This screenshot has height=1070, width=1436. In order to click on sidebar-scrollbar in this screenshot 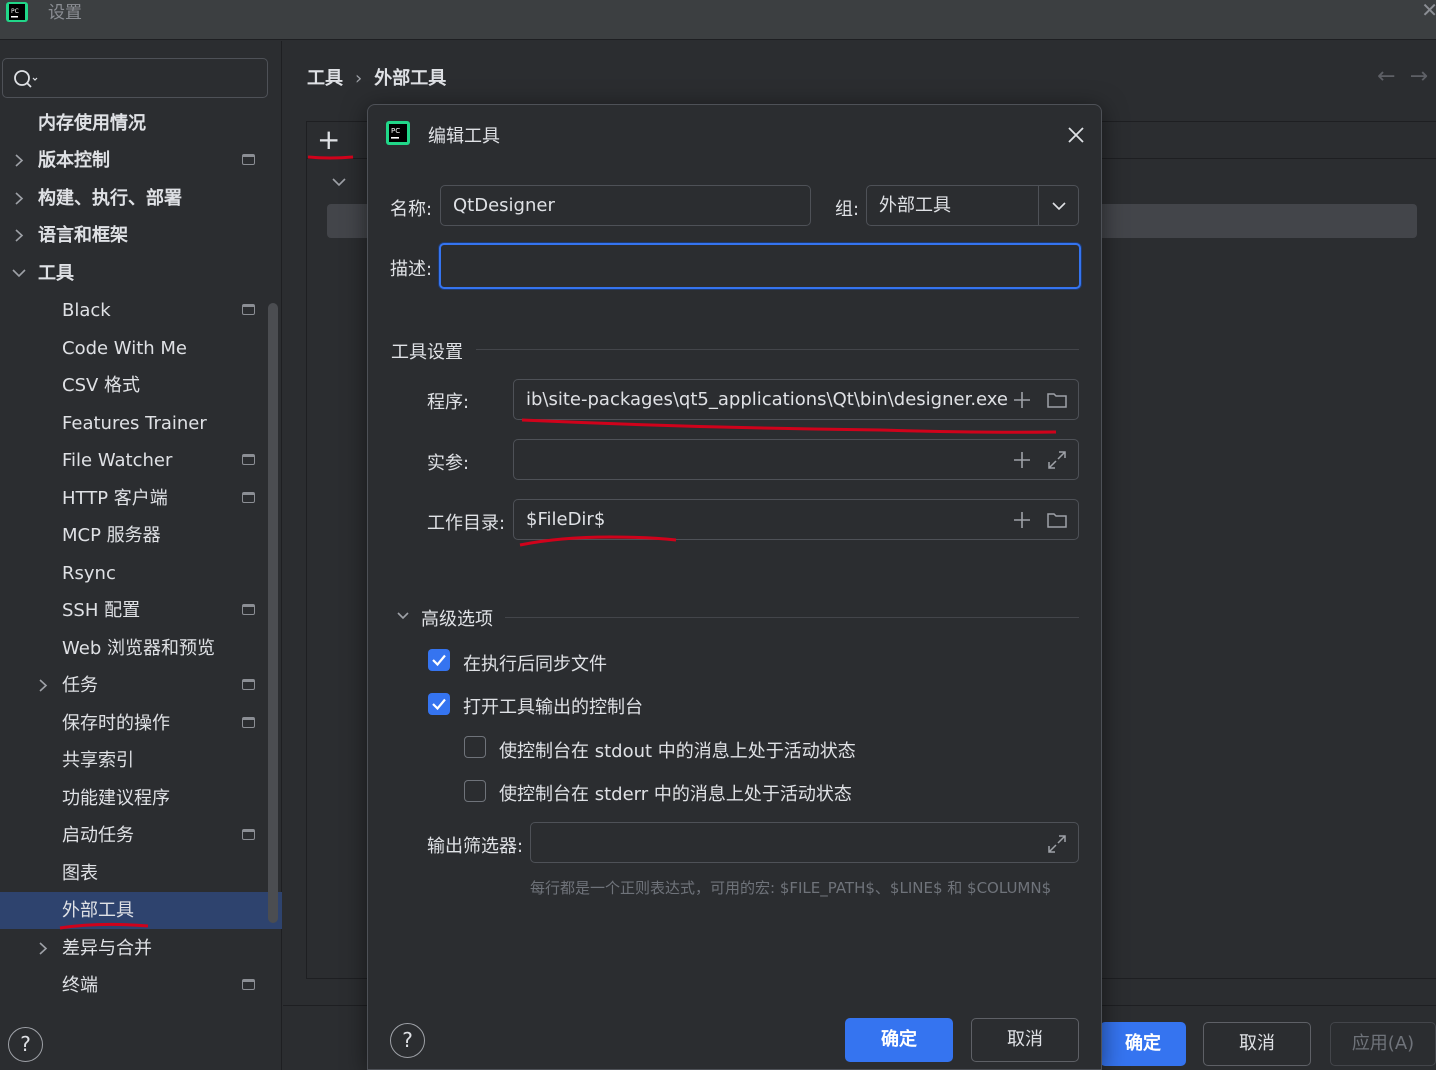, I will do `click(273, 613)`.